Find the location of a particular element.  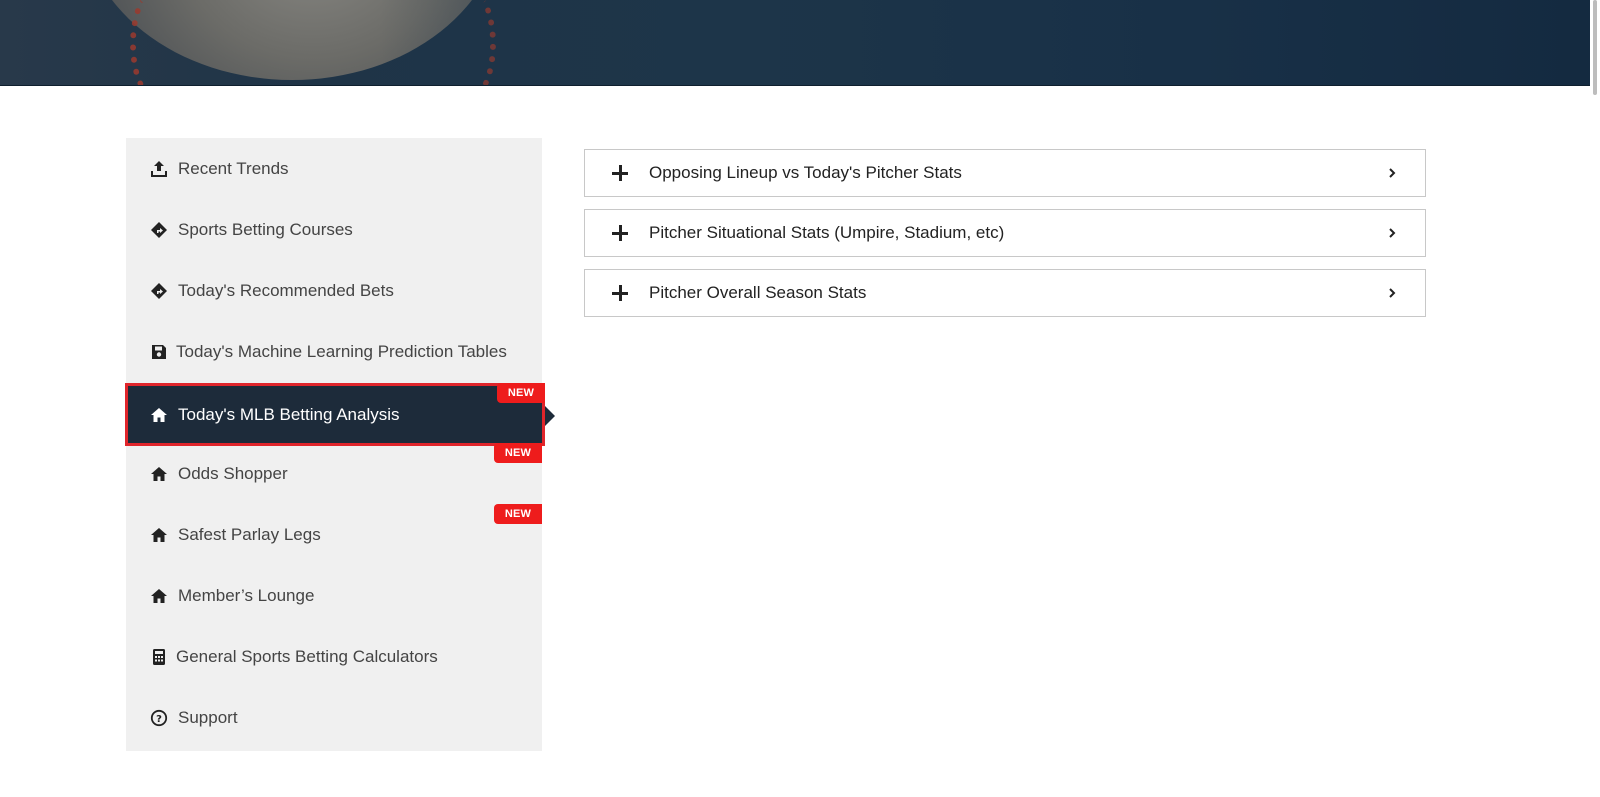

sidebar-item-odds-shopper: Odds Shopper NEW is located at coordinates (334, 473).